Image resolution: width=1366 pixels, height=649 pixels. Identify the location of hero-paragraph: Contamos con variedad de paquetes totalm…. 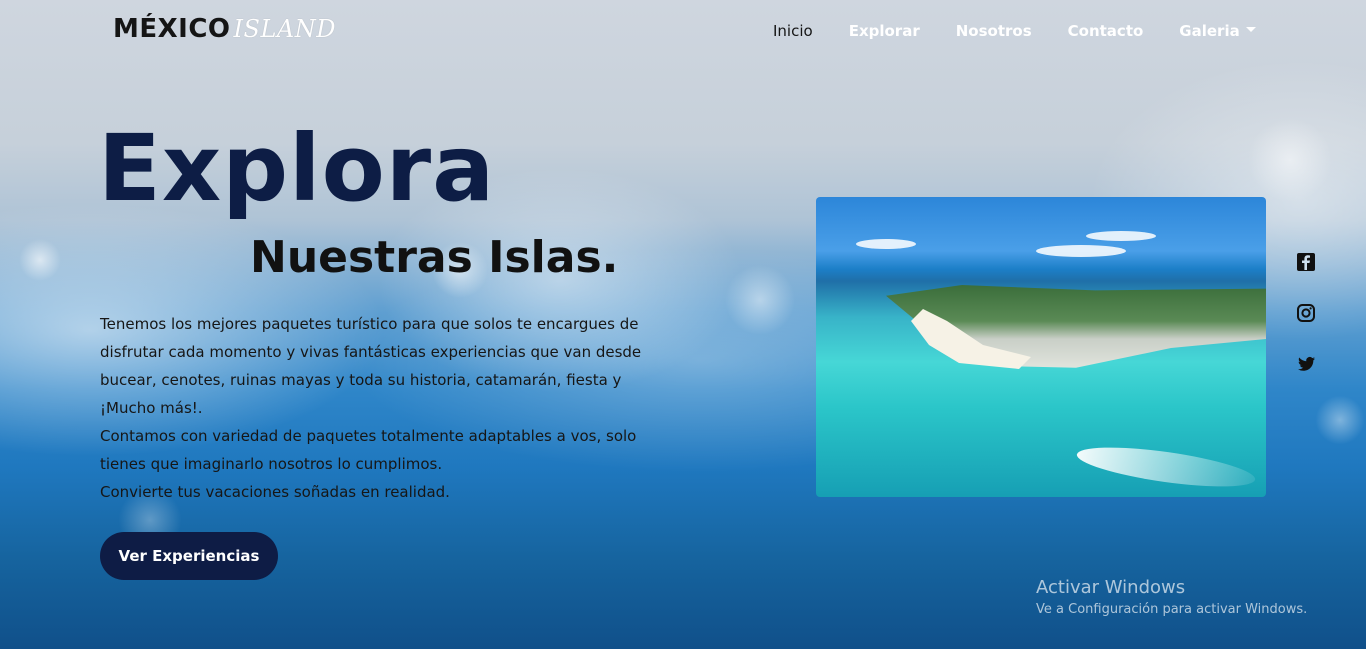
(368, 450).